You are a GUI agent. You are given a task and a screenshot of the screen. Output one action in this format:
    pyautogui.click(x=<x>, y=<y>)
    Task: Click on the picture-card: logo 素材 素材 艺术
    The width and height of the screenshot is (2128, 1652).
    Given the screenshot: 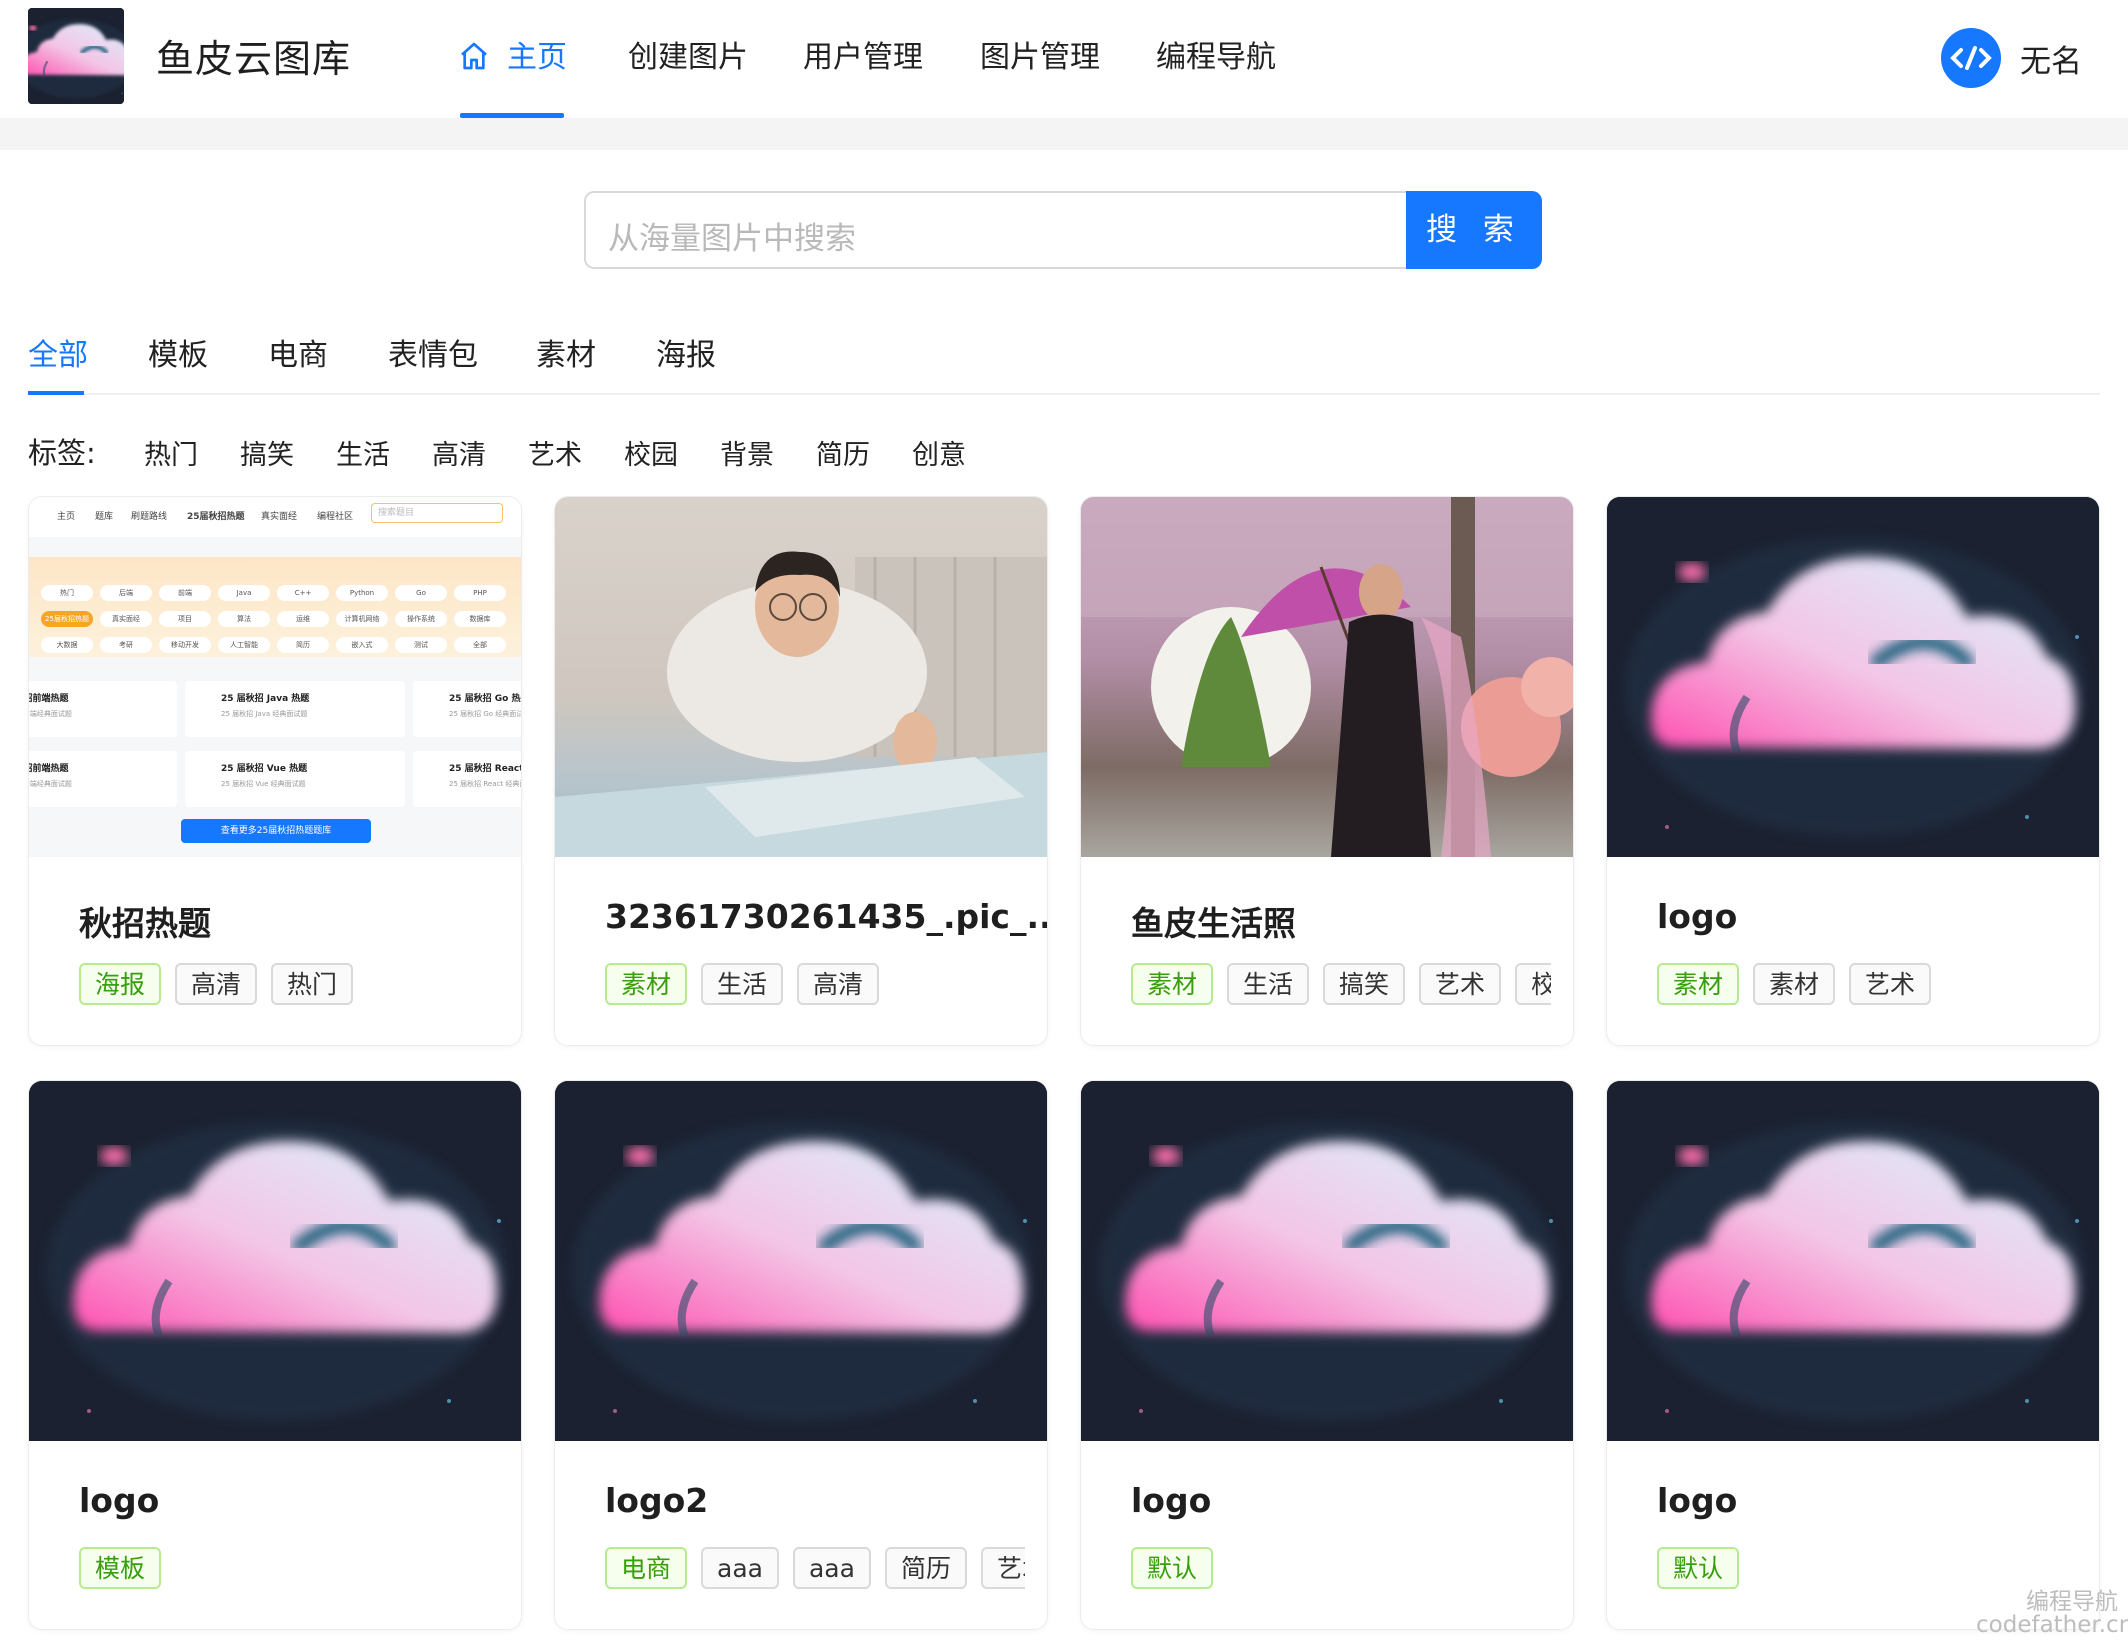 What is the action you would take?
    pyautogui.click(x=1853, y=771)
    